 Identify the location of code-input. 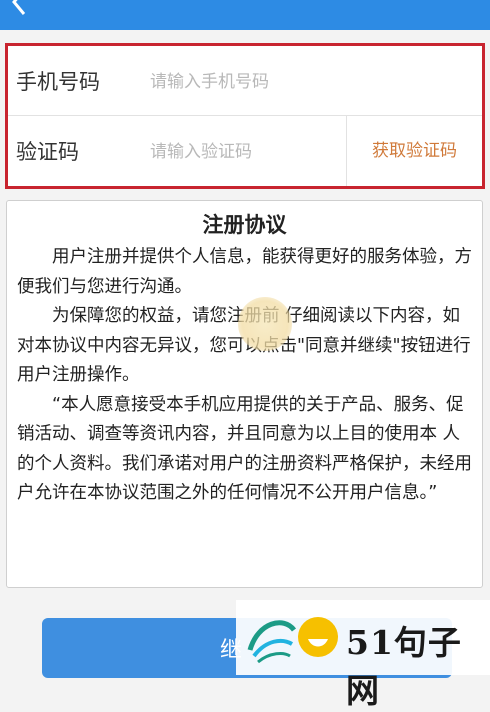
(245, 152).